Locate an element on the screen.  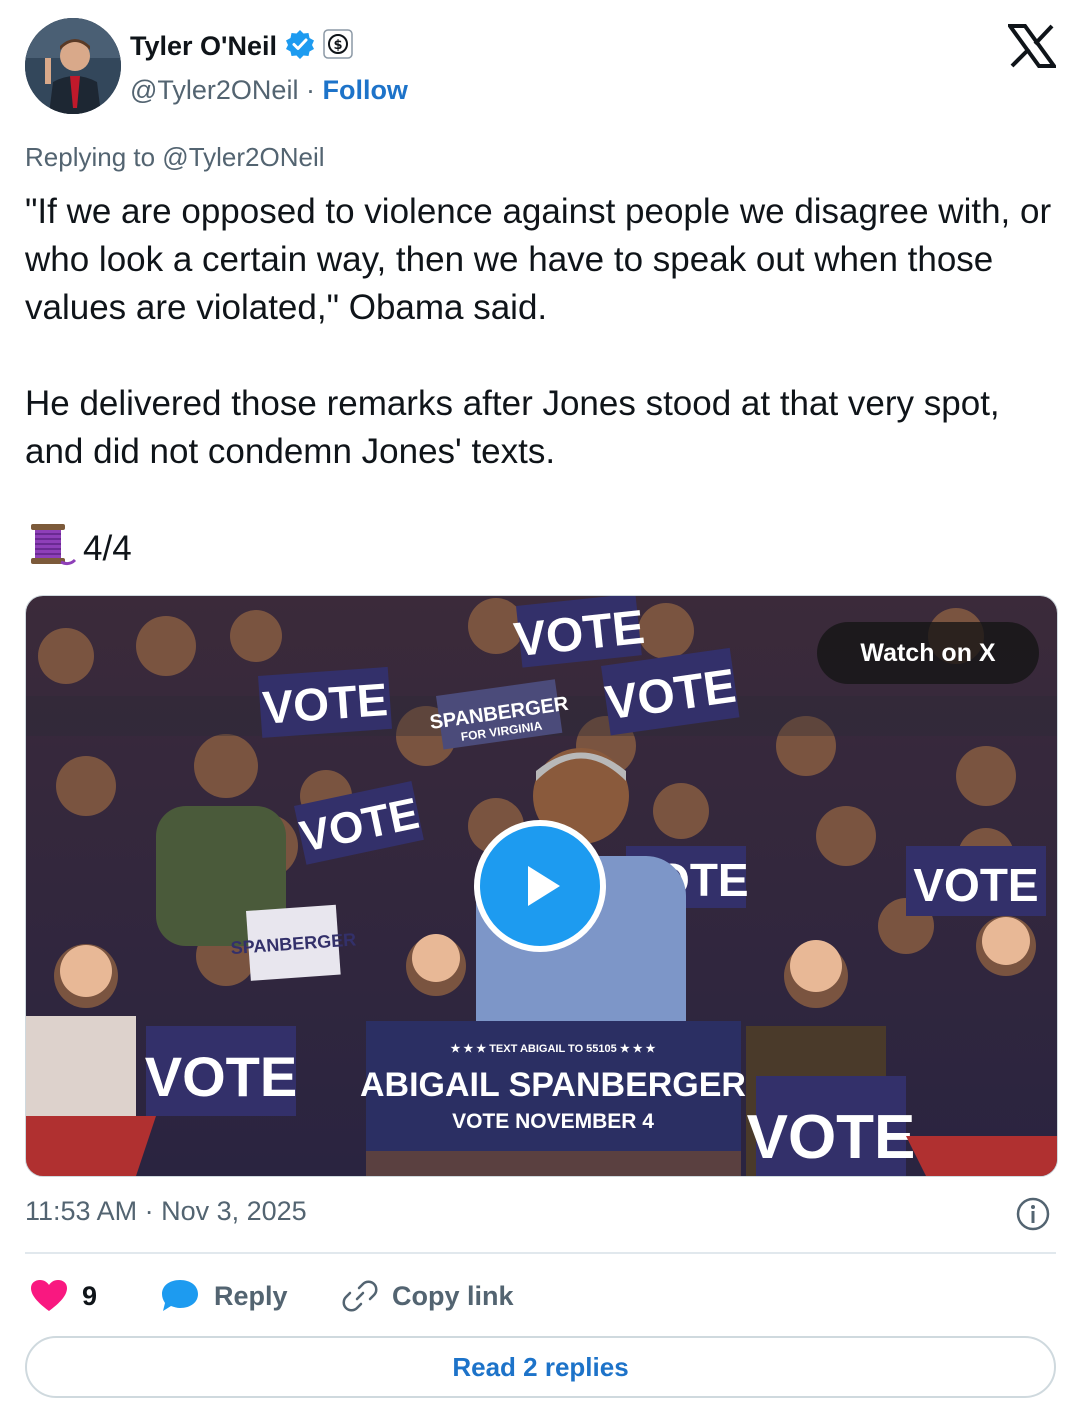
podium-date: VOTE NOVEMBER 4 is located at coordinates (553, 1121).